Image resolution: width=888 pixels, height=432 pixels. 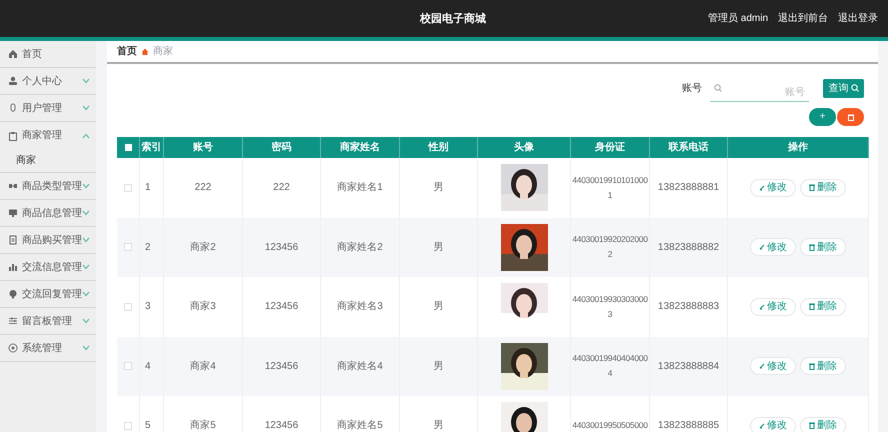 I want to click on sidebar-item: 商品购买管理, so click(x=48, y=240).